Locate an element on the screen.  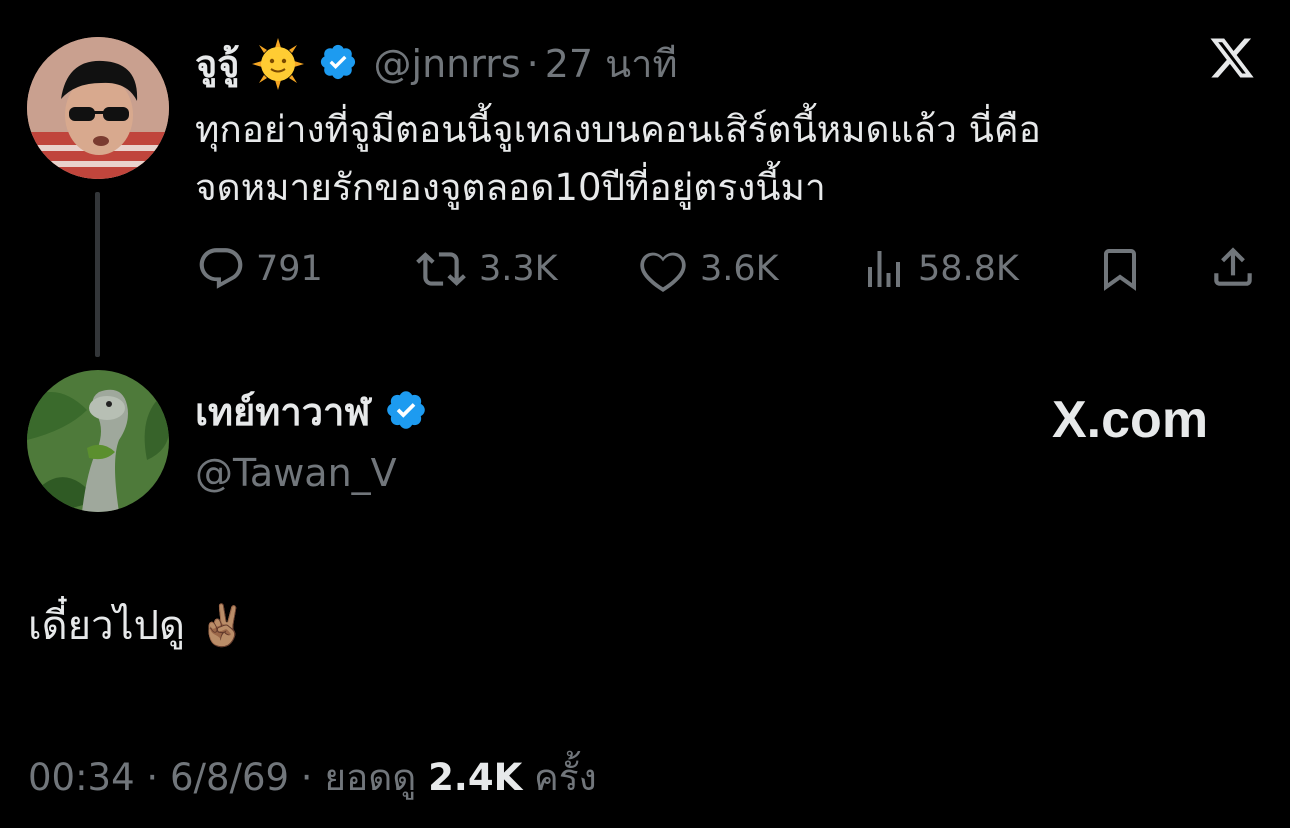
footer-sep1: · is located at coordinates (152, 777).